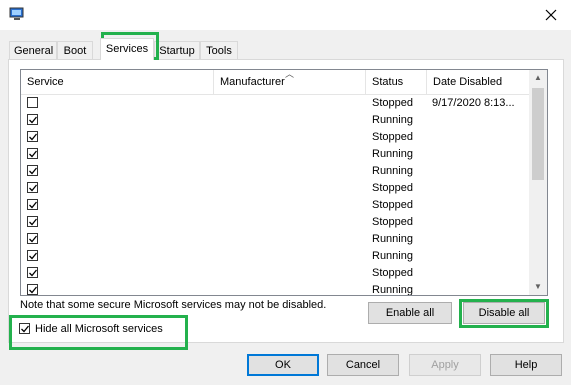 This screenshot has height=385, width=571. What do you see at coordinates (538, 287) in the screenshot?
I see `scroll-down-icon: ▼` at bounding box center [538, 287].